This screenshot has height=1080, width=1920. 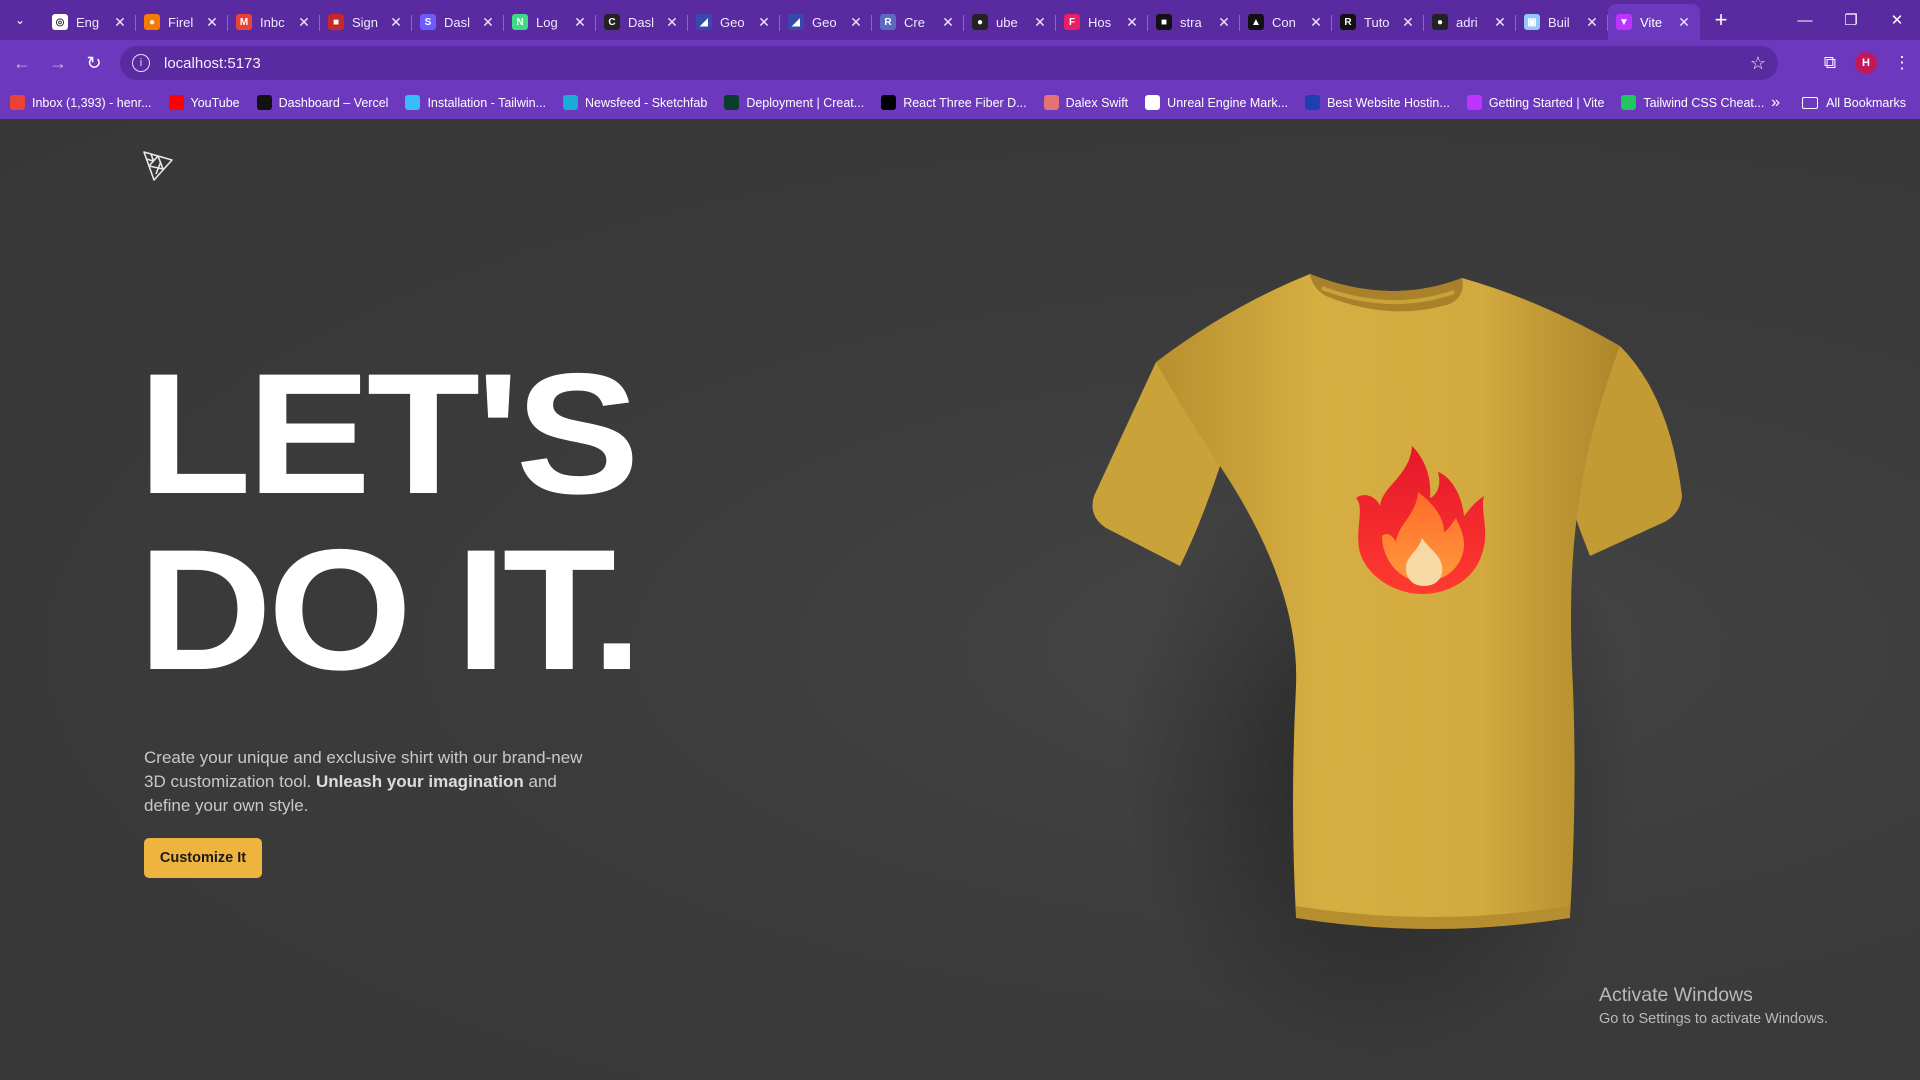 I want to click on folder-icon, so click(x=1810, y=102).